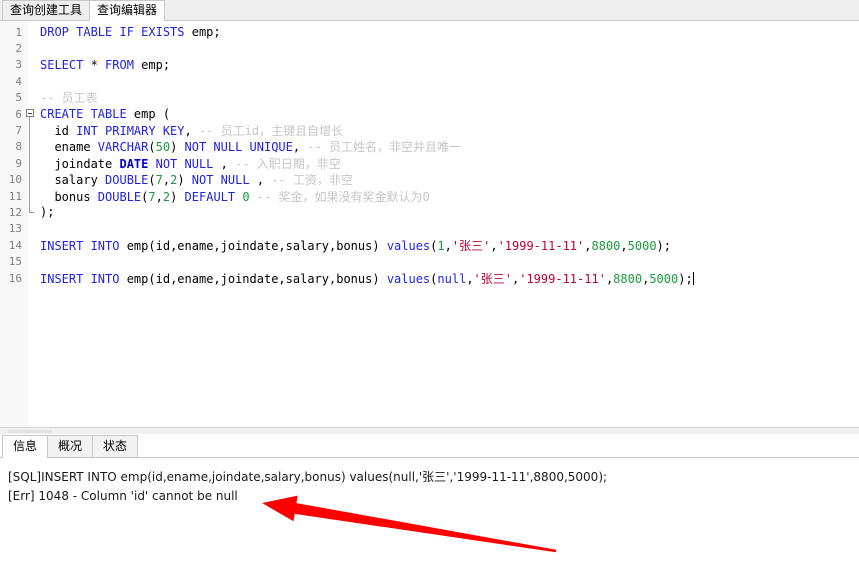 The width and height of the screenshot is (859, 571). What do you see at coordinates (129, 32) in the screenshot?
I see `code-text: DROP TABLE IF EXISTS emp;` at bounding box center [129, 32].